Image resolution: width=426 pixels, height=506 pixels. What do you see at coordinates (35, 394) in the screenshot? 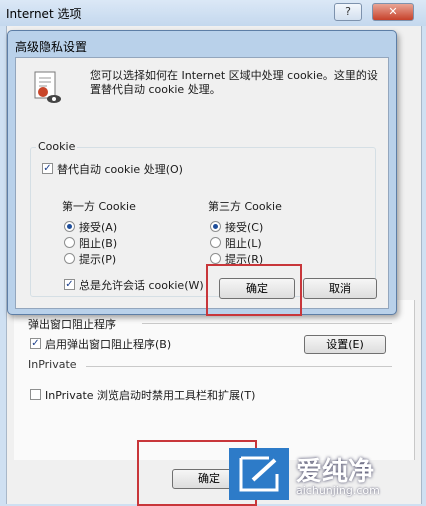
I see `inprivate-checkbox` at bounding box center [35, 394].